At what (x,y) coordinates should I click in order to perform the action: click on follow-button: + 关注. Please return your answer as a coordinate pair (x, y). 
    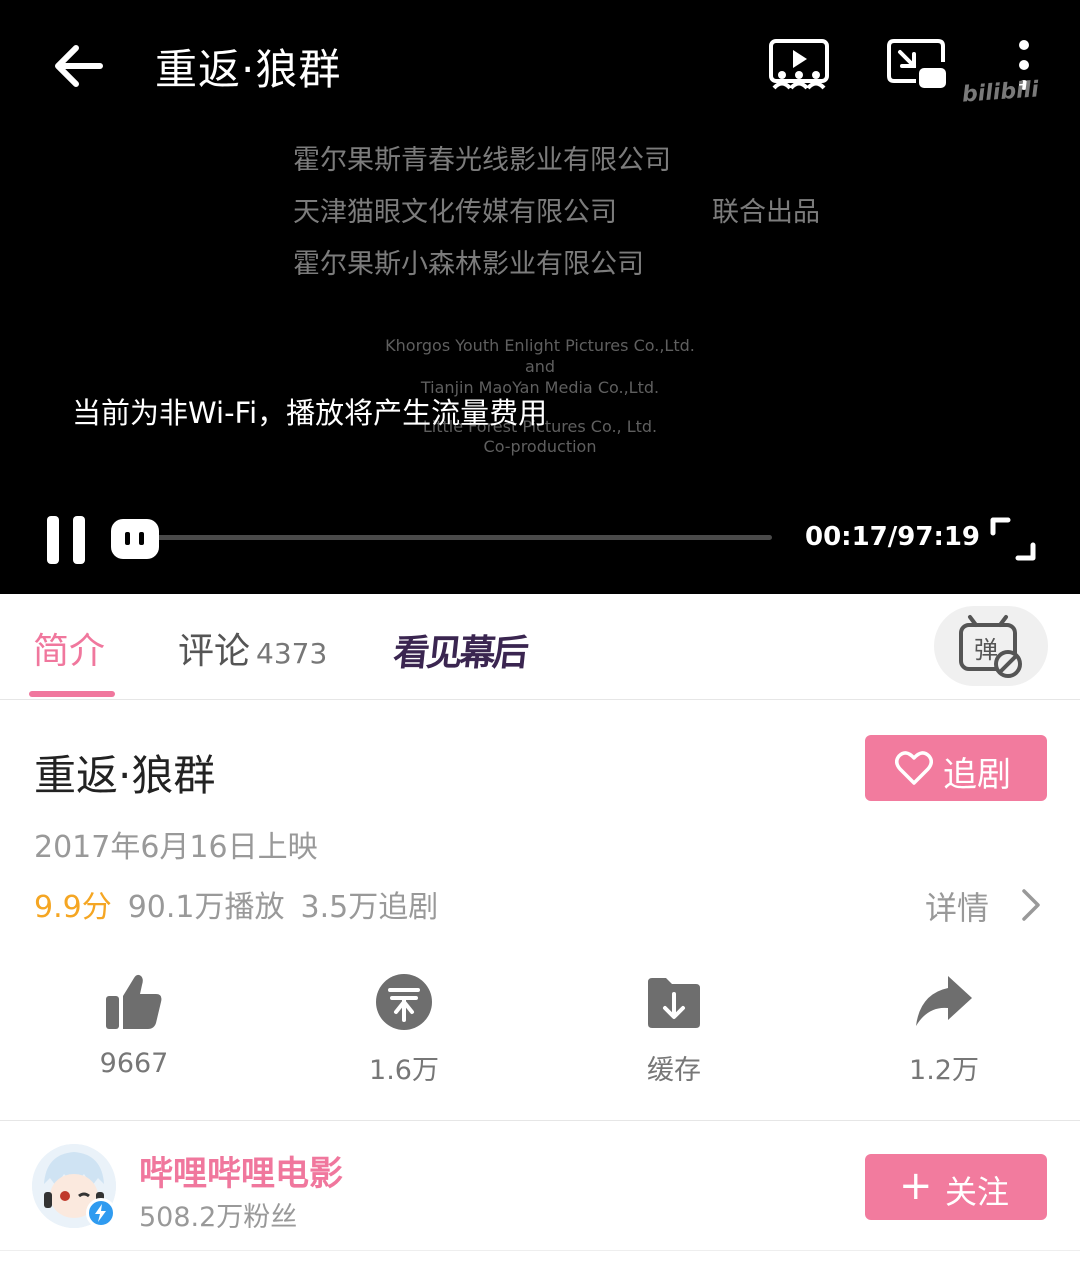
    Looking at the image, I should click on (956, 1187).